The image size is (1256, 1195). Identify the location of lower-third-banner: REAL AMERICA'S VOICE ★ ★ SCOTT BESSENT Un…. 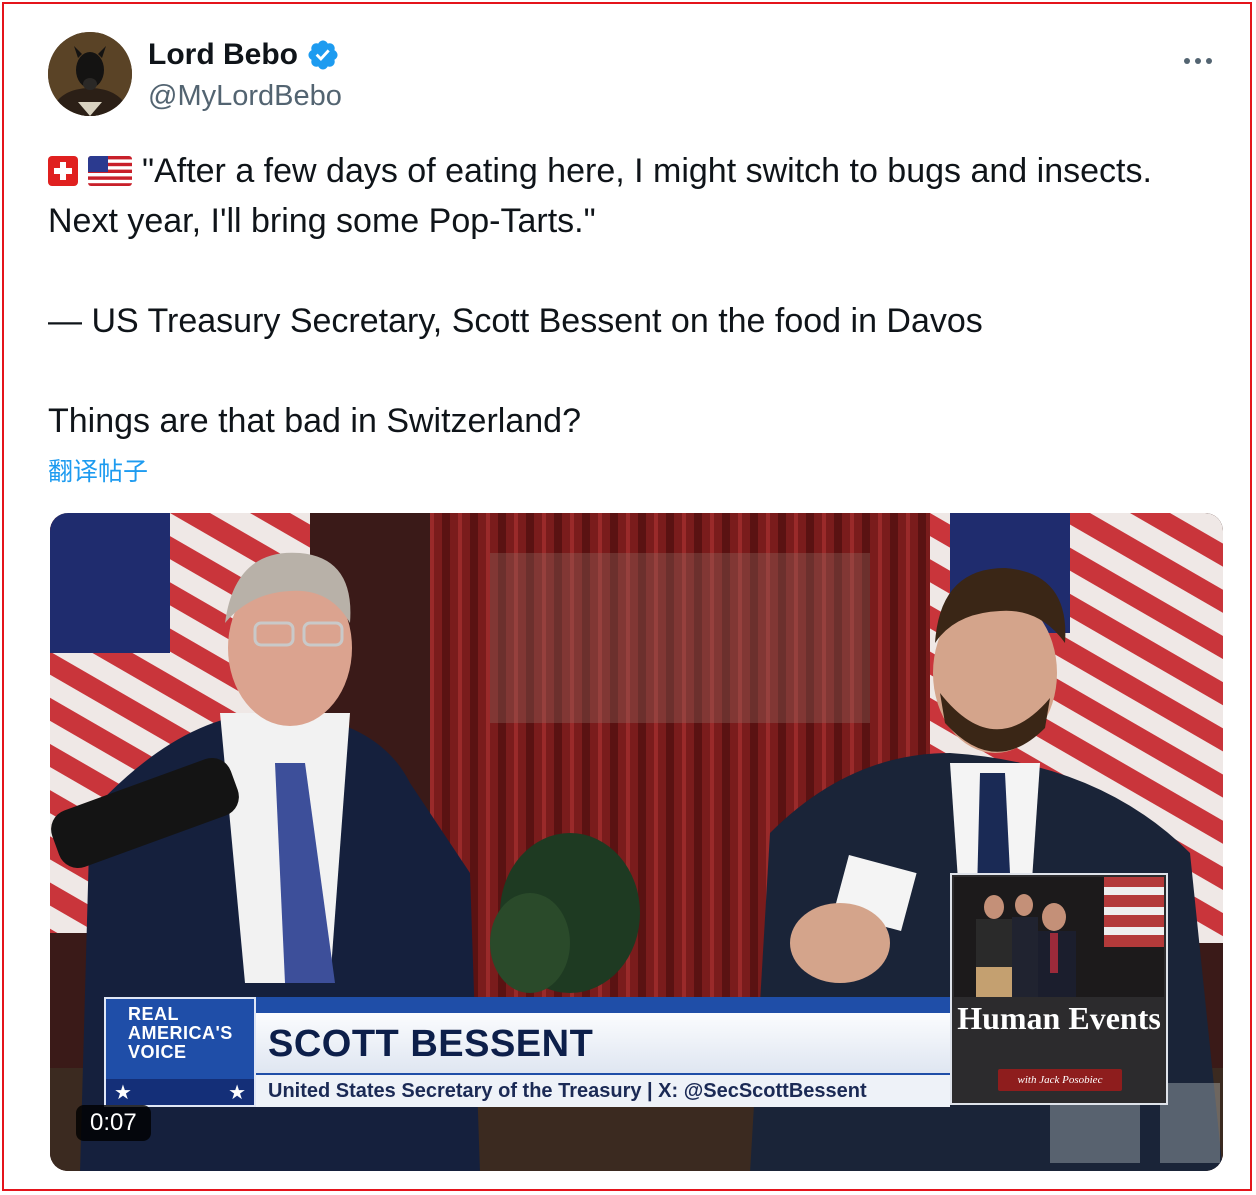
(636, 1052).